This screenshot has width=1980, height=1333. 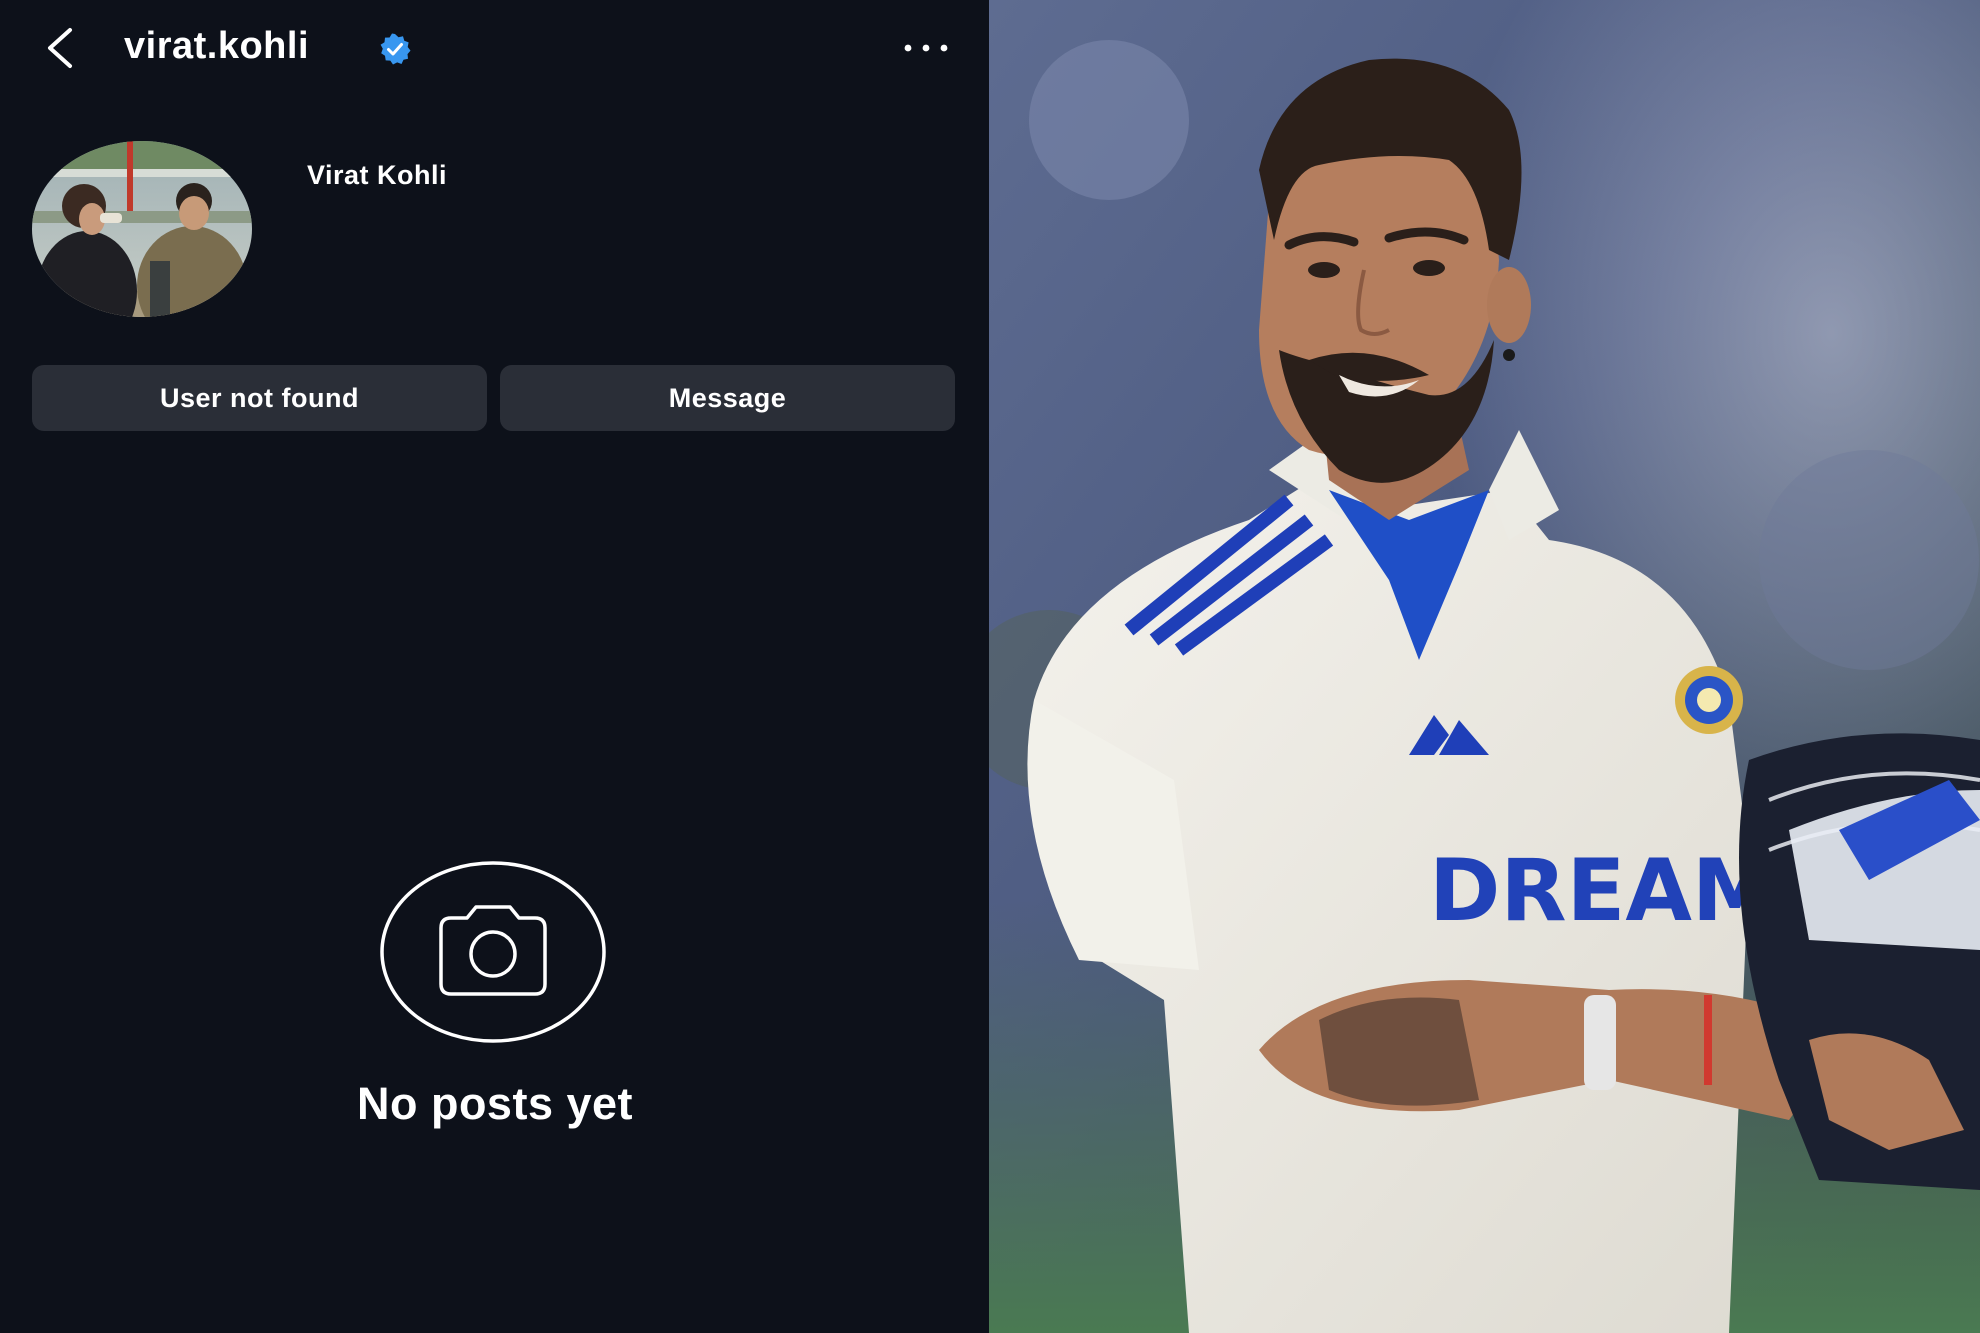 What do you see at coordinates (495, 1103) in the screenshot?
I see `no-posts-label: No posts yet` at bounding box center [495, 1103].